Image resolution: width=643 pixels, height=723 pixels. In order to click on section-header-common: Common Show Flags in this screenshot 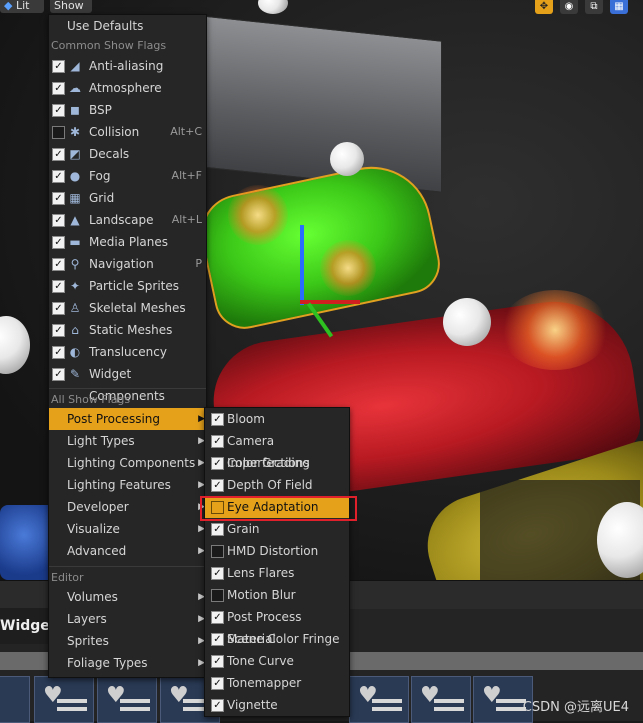, I will do `click(109, 45)`.